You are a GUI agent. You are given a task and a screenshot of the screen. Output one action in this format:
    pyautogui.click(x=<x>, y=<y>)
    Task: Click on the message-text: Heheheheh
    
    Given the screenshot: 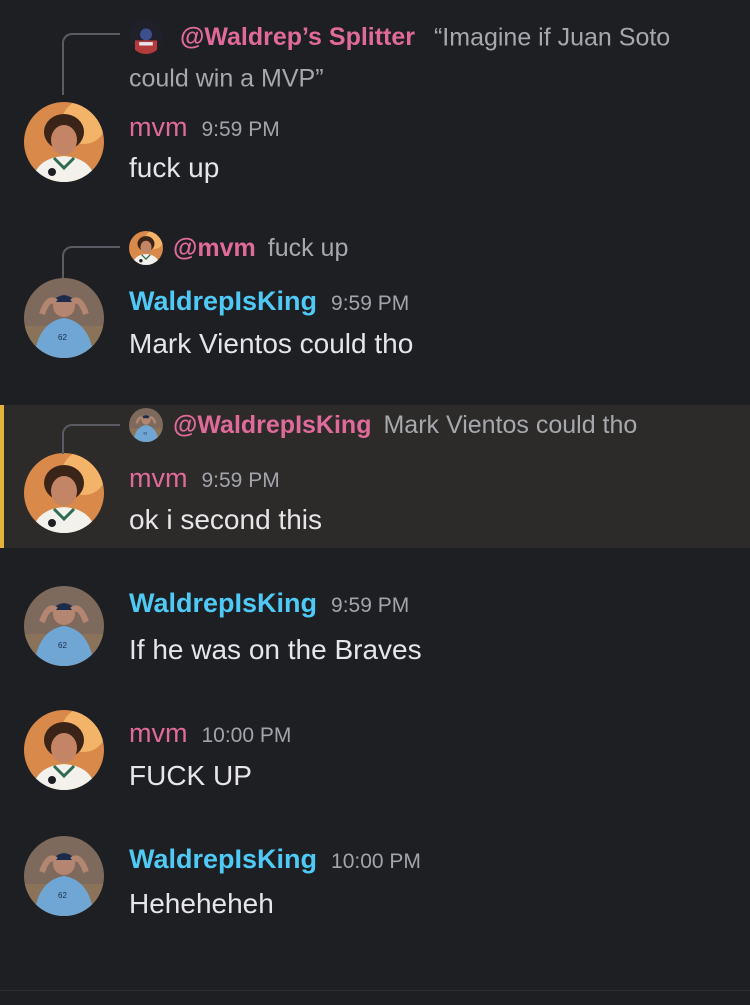 What is the action you would take?
    pyautogui.click(x=201, y=903)
    